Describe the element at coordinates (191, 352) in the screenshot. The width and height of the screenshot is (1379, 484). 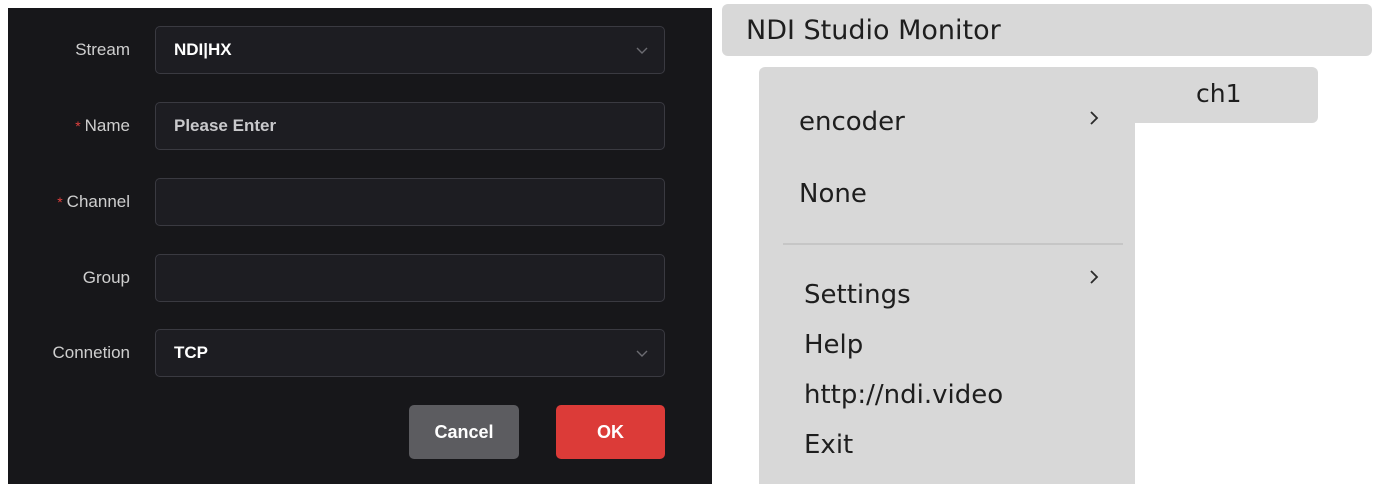
I see `connection-select-value: TCP` at that location.